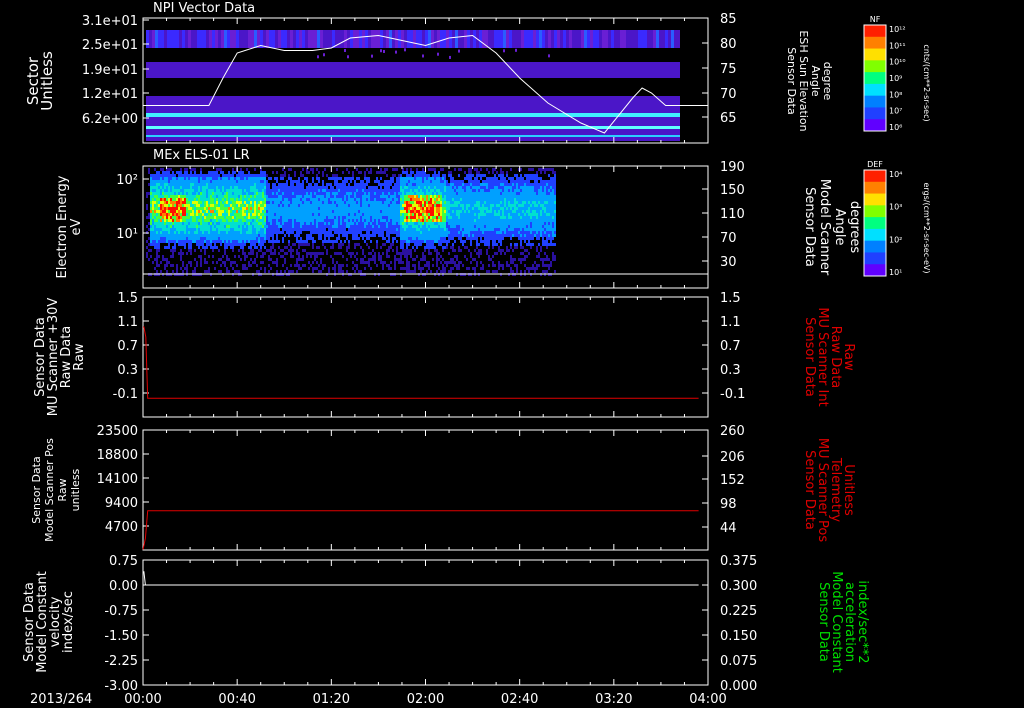 The image size is (1024, 708). I want to click on right-tick-label: 150, so click(732, 190).